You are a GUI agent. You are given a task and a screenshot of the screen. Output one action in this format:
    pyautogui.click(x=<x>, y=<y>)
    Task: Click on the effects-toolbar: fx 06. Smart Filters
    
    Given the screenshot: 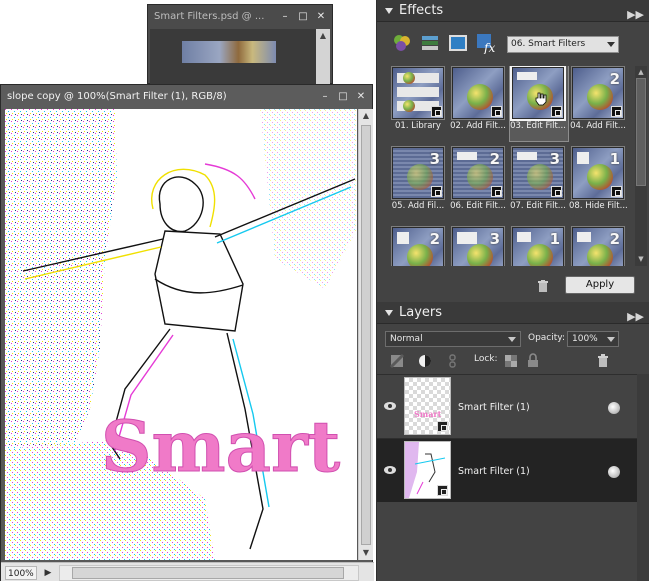 What is the action you would take?
    pyautogui.click(x=513, y=43)
    